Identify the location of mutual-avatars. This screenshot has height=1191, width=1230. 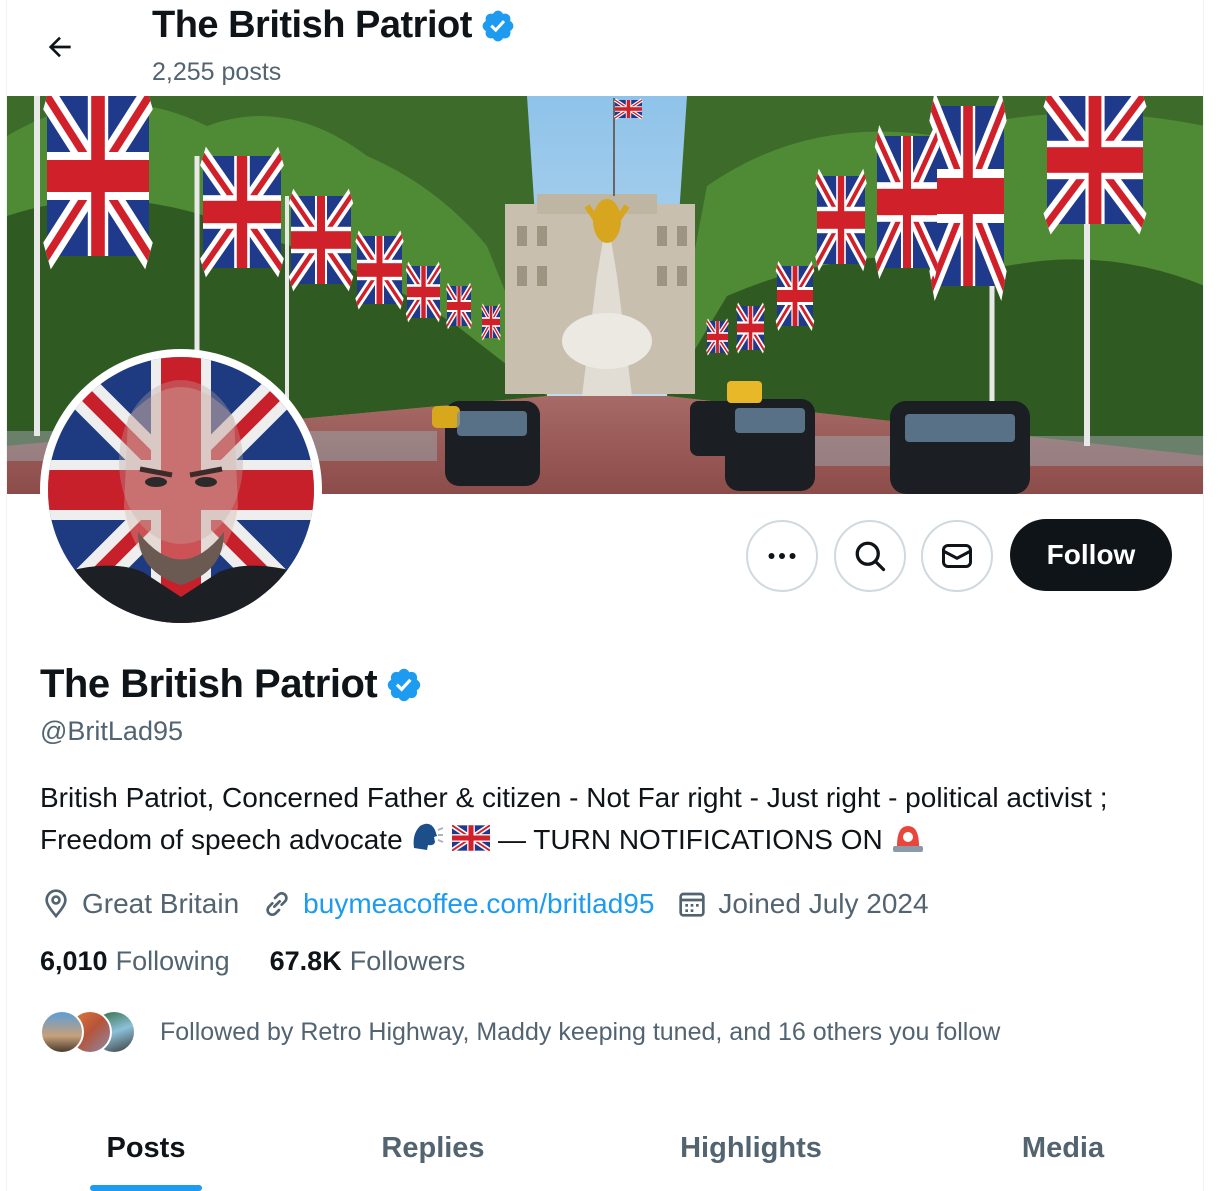
(90, 1032).